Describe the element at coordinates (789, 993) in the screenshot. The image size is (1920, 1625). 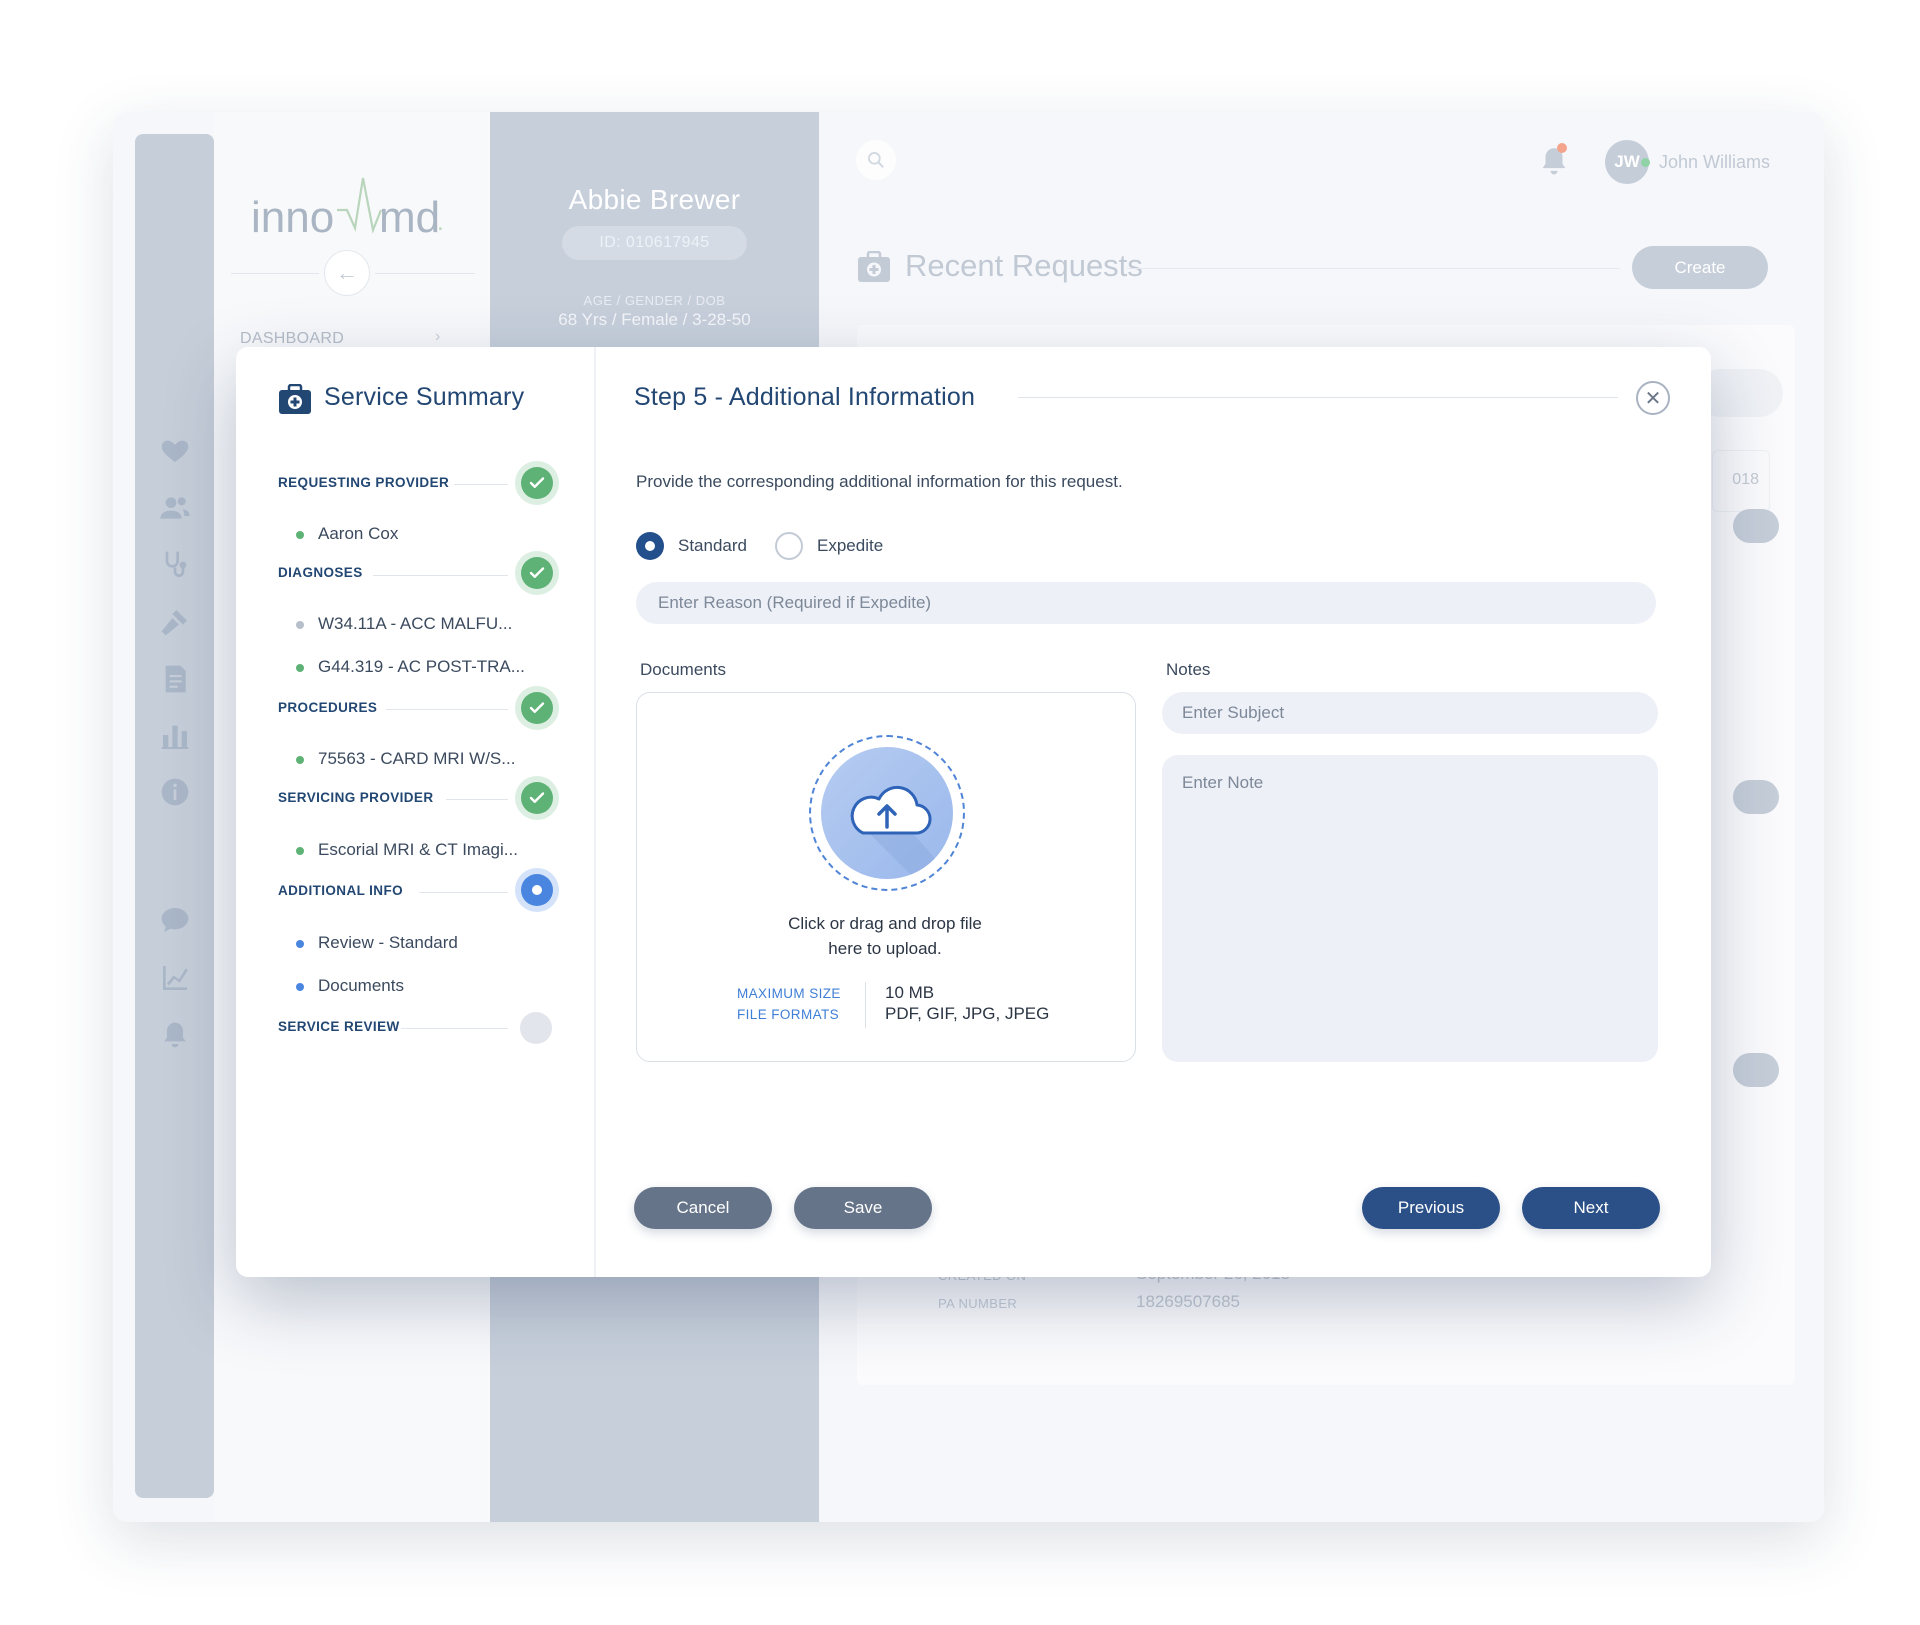
I see `max-size-label: MAXIMUM SIZE` at that location.